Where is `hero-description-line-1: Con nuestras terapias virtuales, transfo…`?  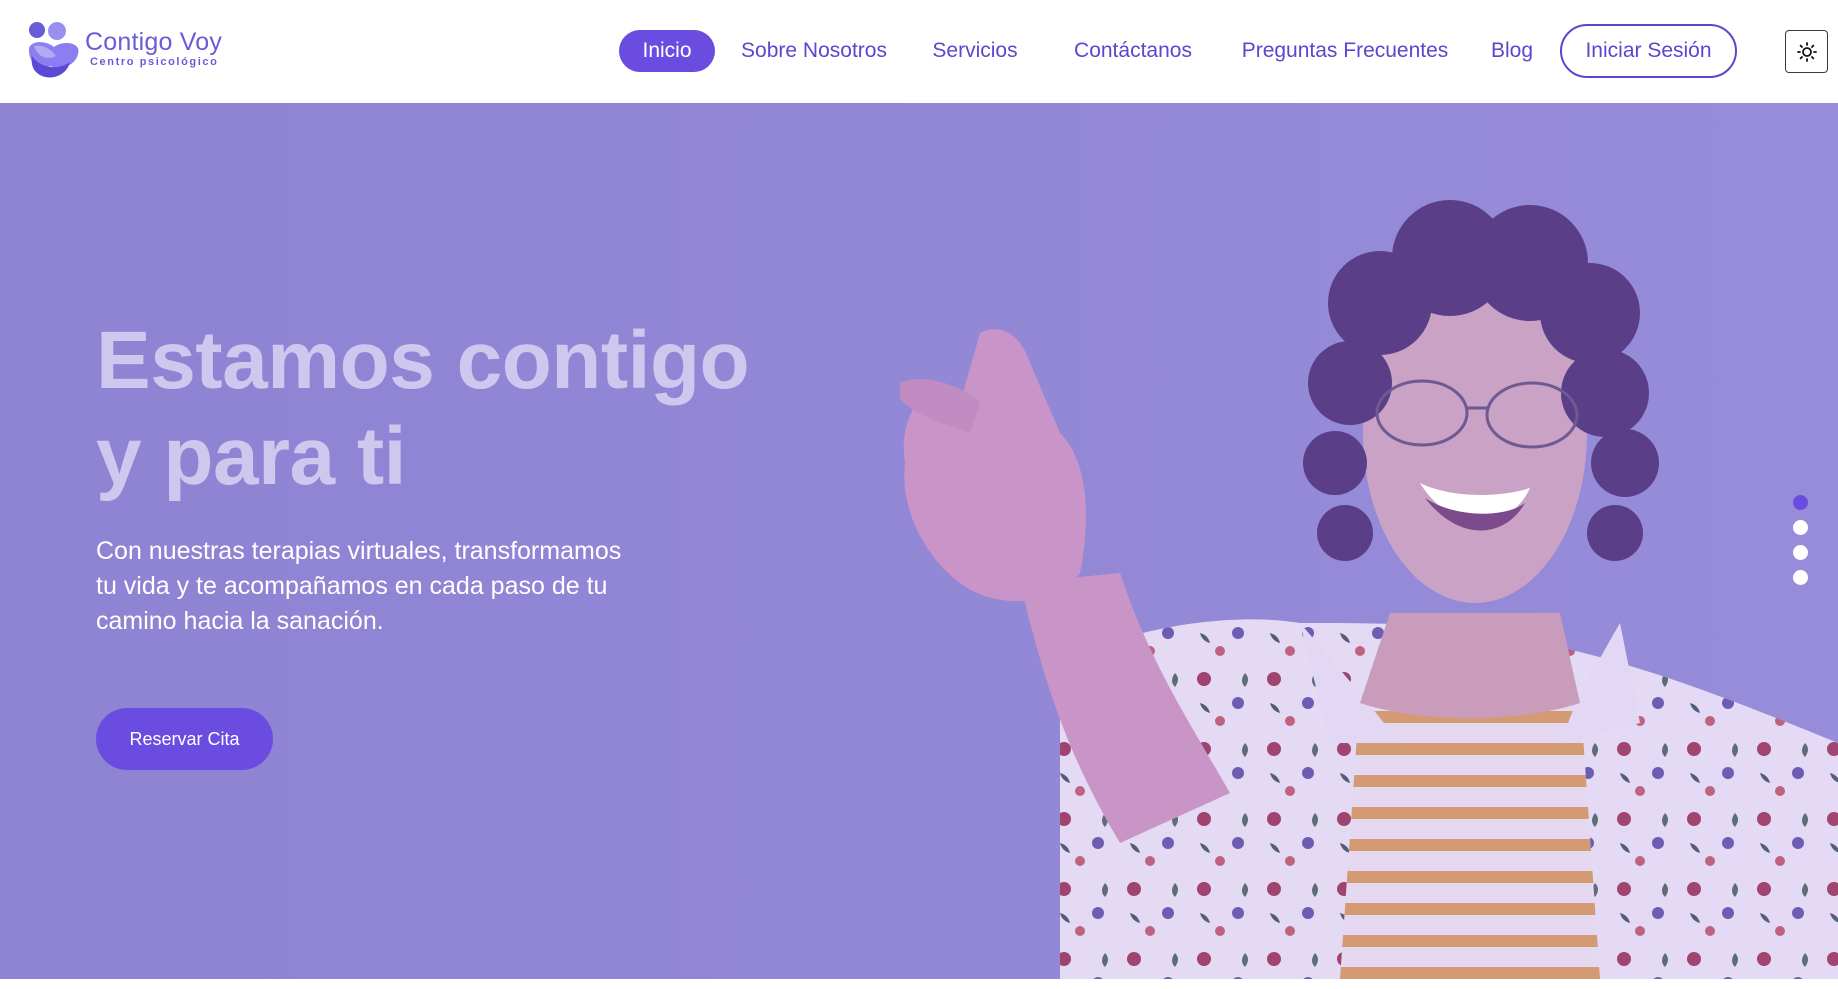 hero-description-line-1: Con nuestras terapias virtuales, transfo… is located at coordinates (359, 551).